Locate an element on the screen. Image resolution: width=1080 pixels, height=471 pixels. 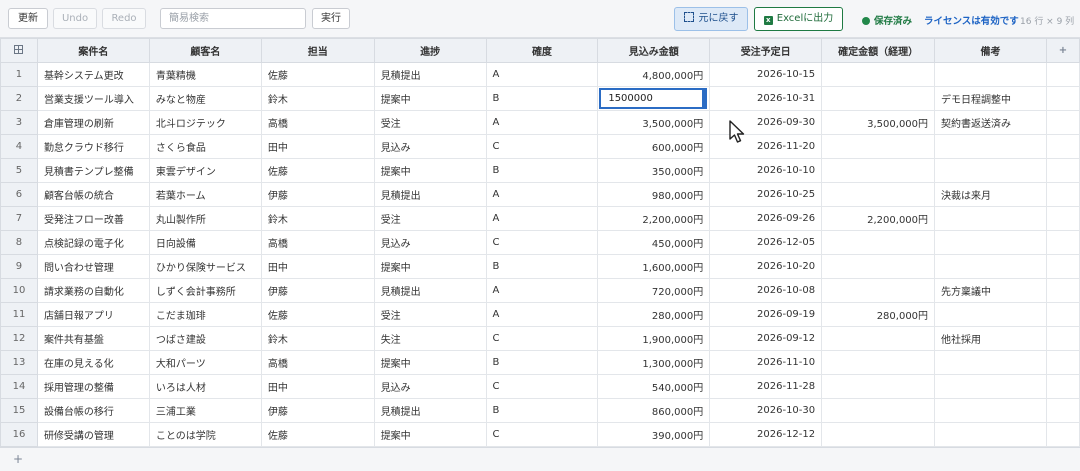
row-number: 7 is located at coordinates (19, 218).